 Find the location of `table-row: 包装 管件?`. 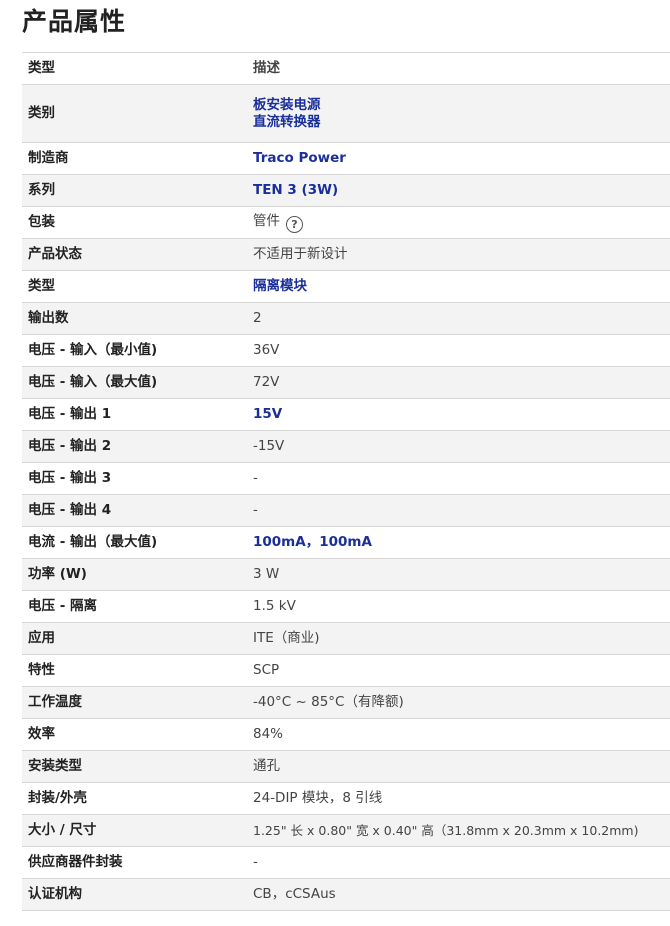

table-row: 包装 管件? is located at coordinates (346, 222).